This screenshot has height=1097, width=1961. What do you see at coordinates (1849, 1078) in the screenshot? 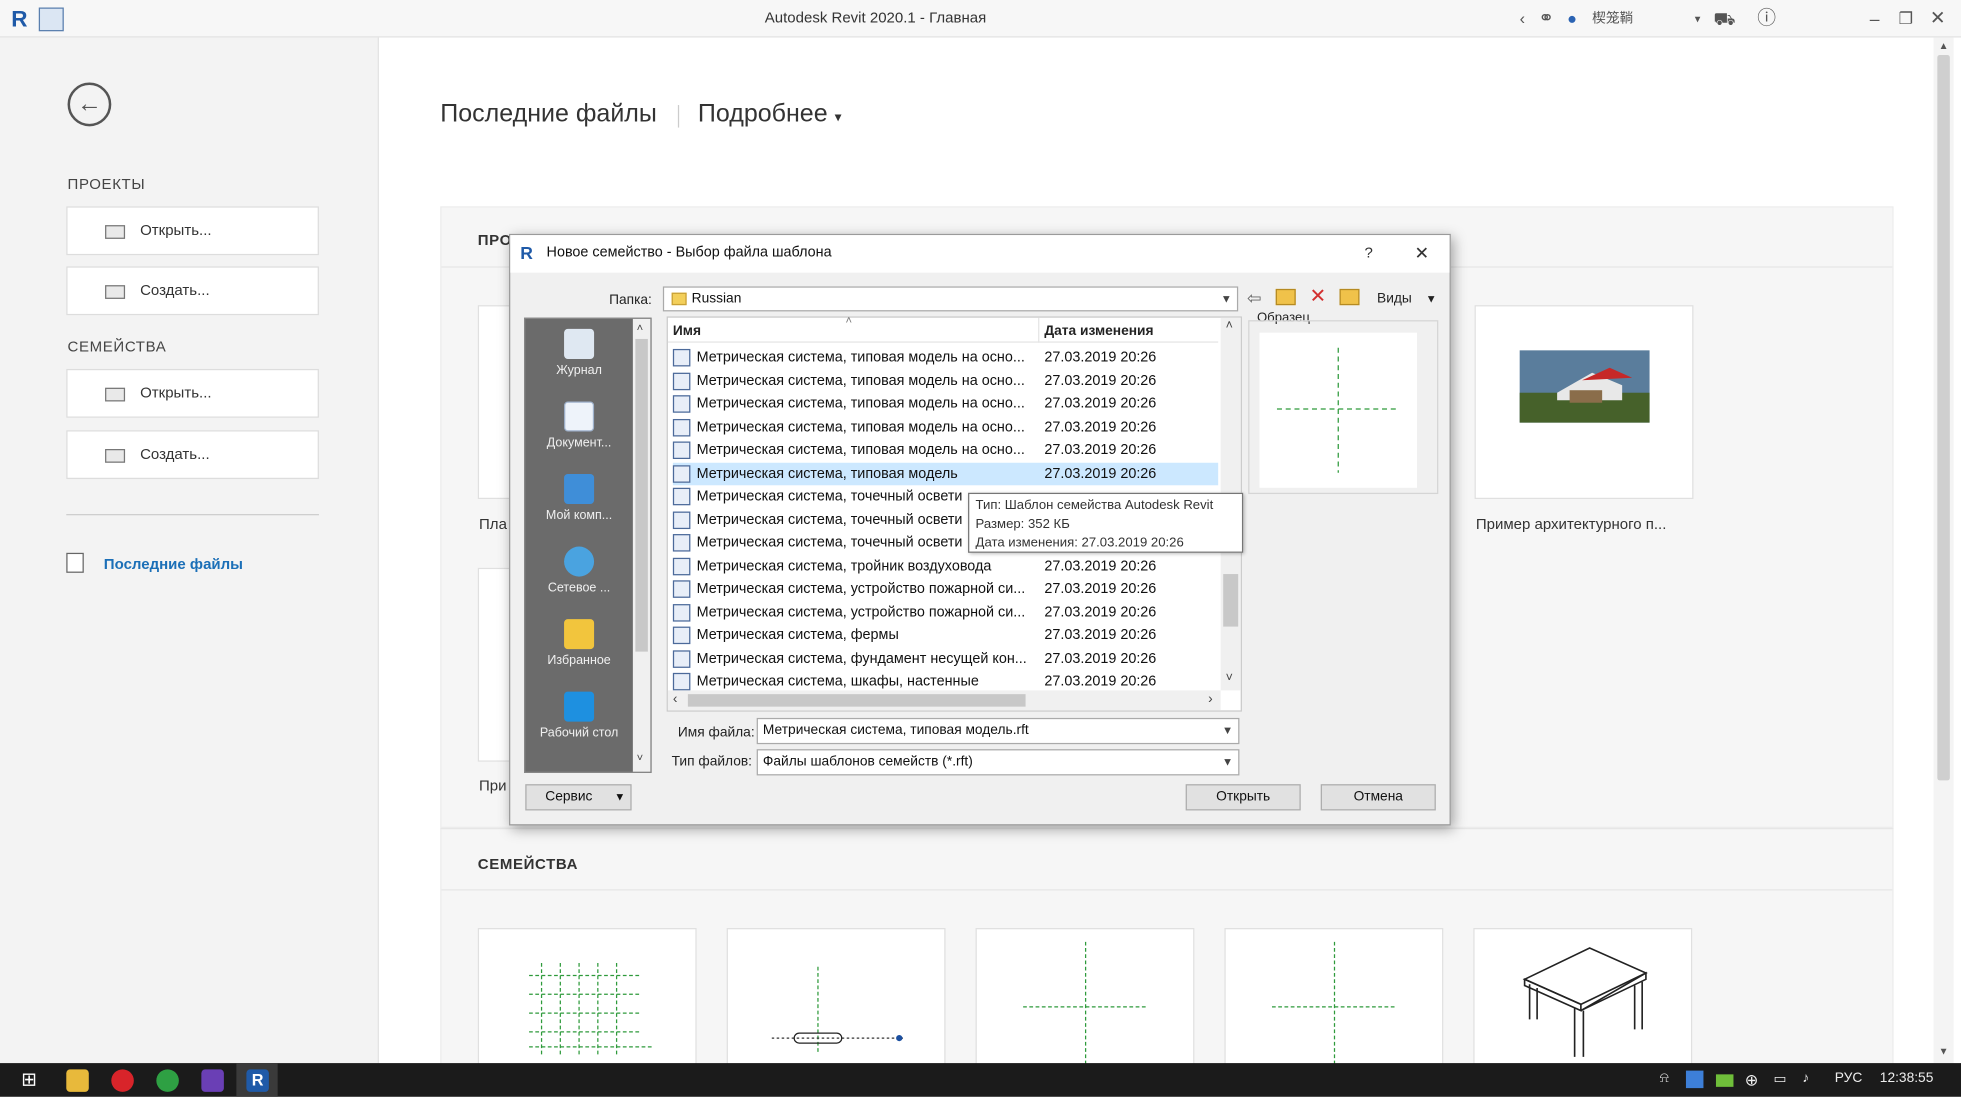
I see `tray-language: РУС` at bounding box center [1849, 1078].